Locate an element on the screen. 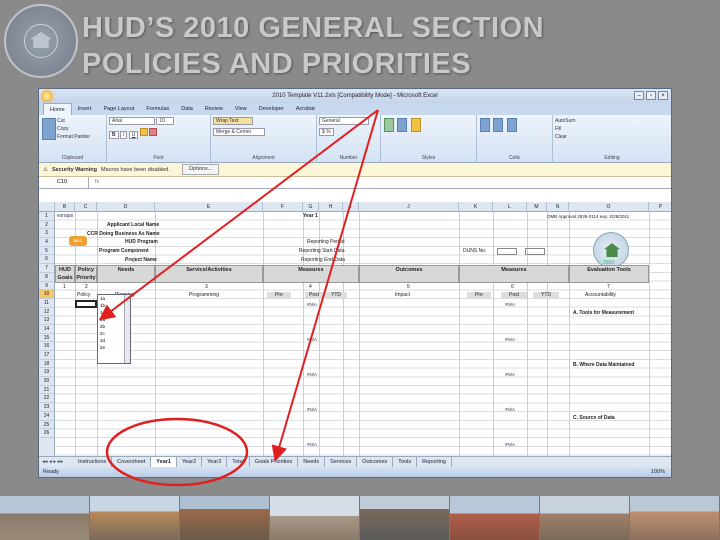 The width and height of the screenshot is (720, 540). column-header: D is located at coordinates (126, 207).